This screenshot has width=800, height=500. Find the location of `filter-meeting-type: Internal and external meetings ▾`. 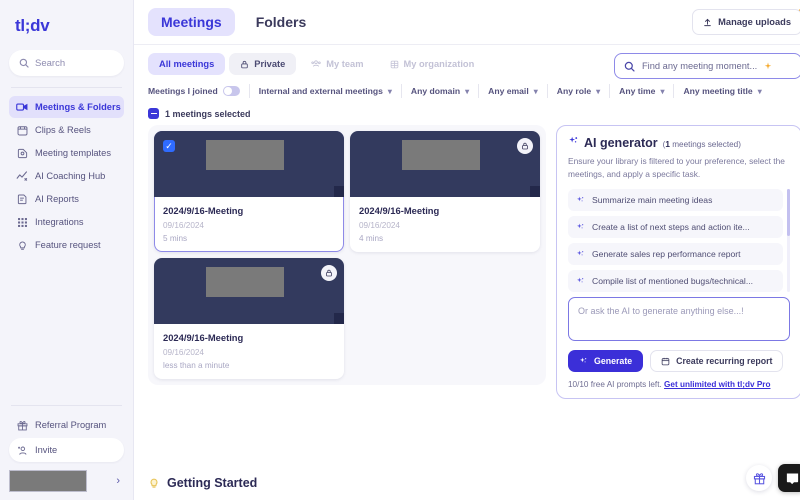

filter-meeting-type: Internal and external meetings ▾ is located at coordinates (326, 91).